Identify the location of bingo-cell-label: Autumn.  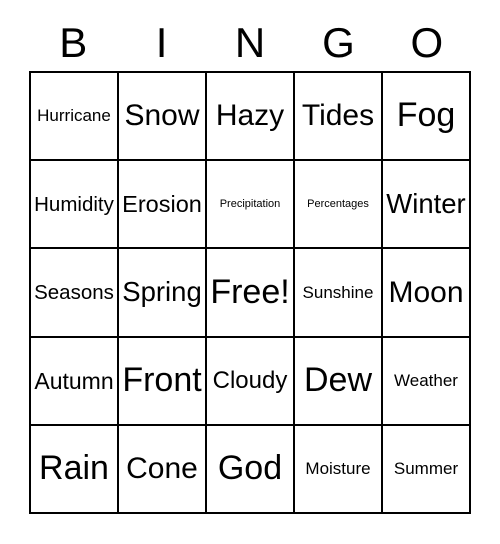
(74, 380).